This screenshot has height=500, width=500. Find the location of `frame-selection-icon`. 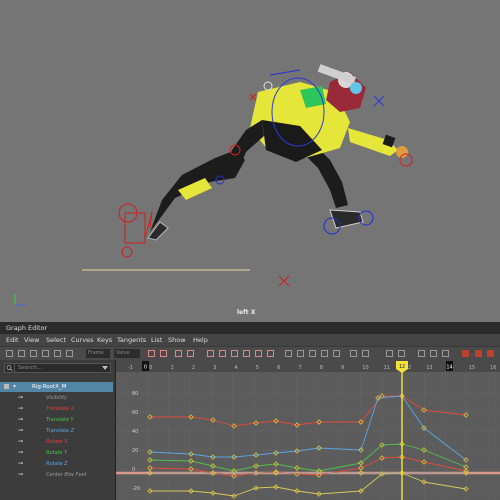

frame-selection-icon is located at coordinates (163, 353).